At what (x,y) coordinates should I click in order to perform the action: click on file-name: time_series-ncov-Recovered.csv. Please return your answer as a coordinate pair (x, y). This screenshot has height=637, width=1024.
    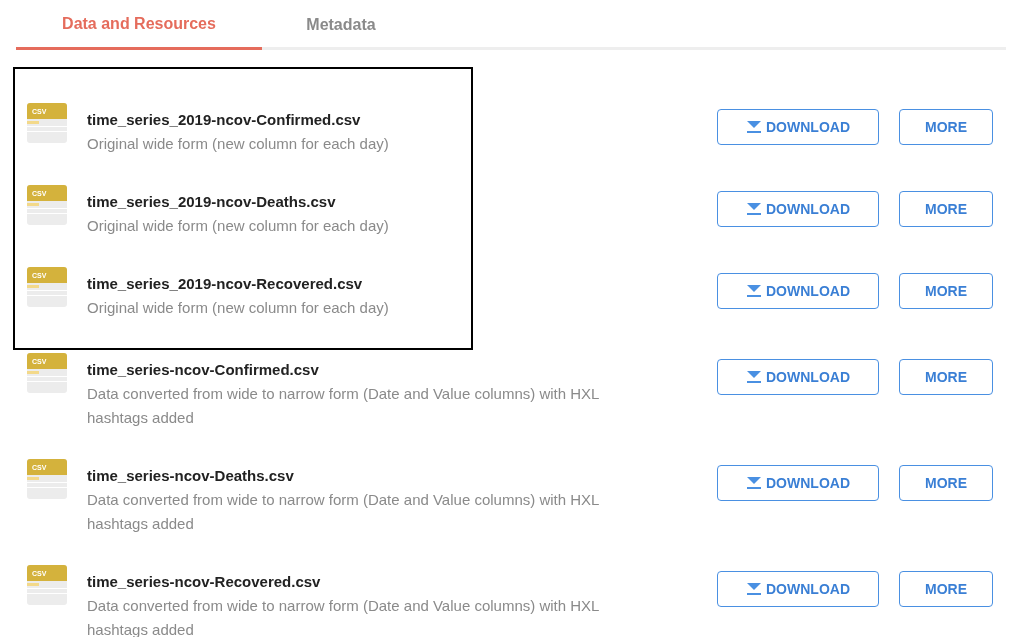
    Looking at the image, I should click on (357, 582).